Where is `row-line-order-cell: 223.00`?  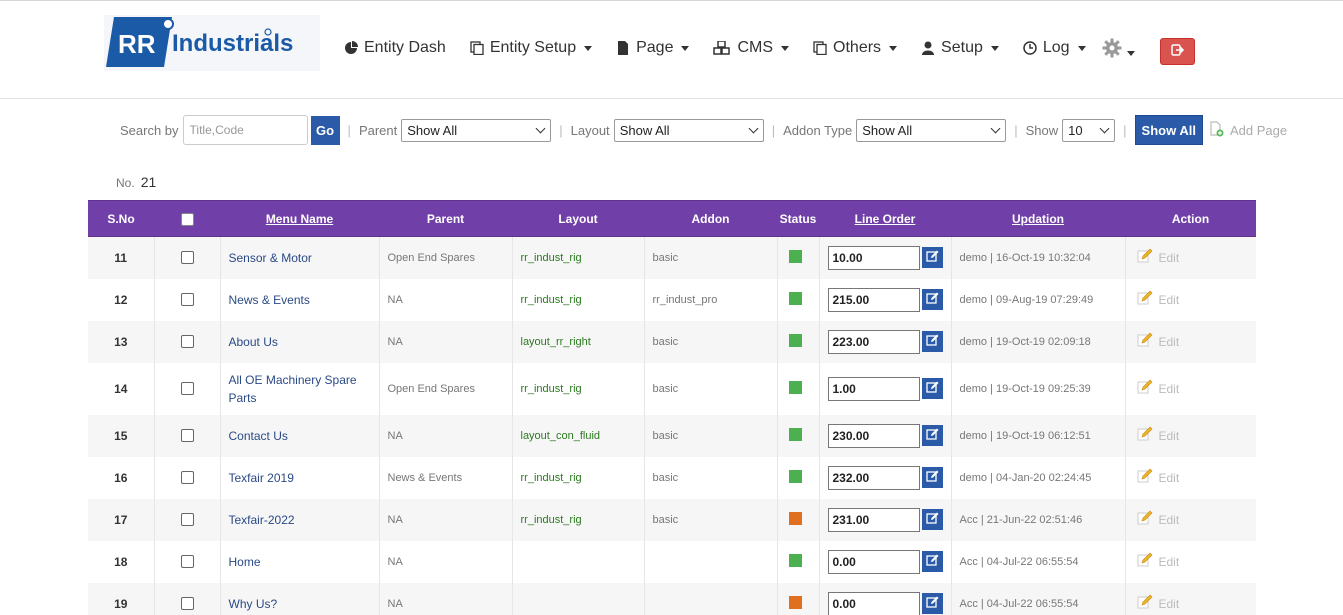
row-line-order-cell: 223.00 is located at coordinates (885, 341).